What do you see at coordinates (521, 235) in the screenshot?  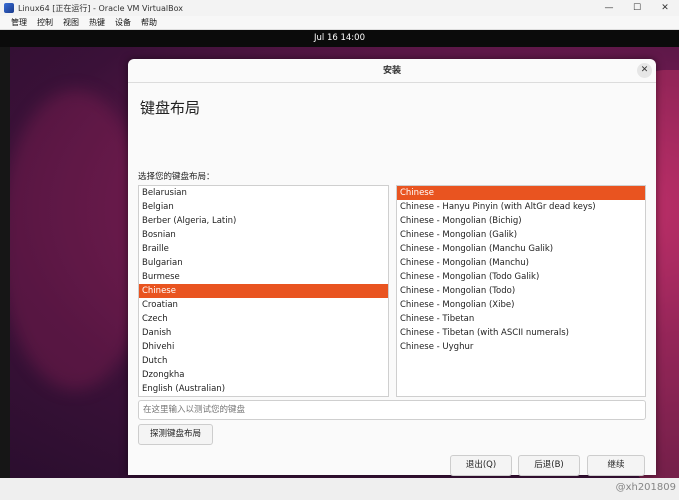 I see `variant-list-item: Chinese - Mongolian (Galik)` at bounding box center [521, 235].